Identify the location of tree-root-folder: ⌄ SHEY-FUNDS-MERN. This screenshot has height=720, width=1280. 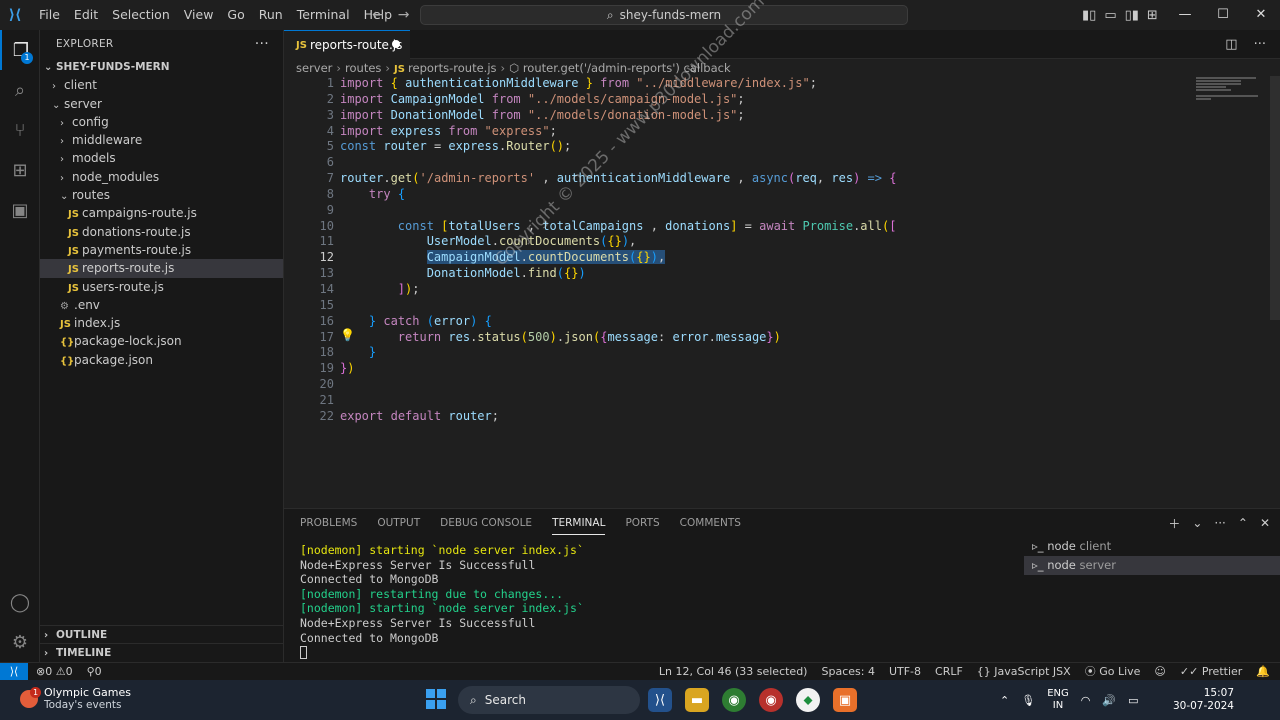
(161, 67).